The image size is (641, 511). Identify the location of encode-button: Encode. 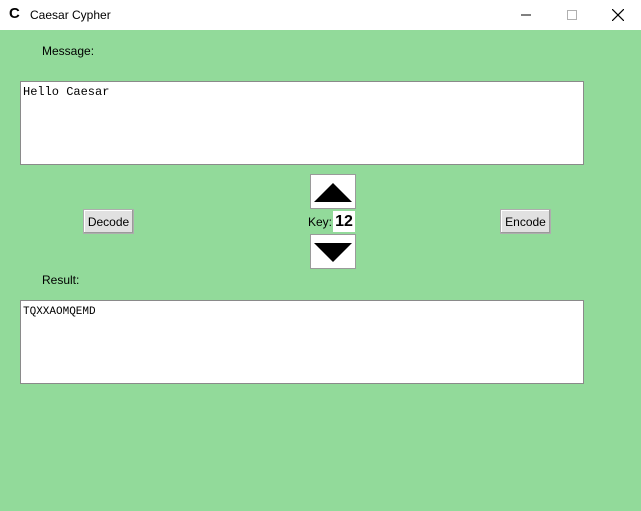
(525, 221).